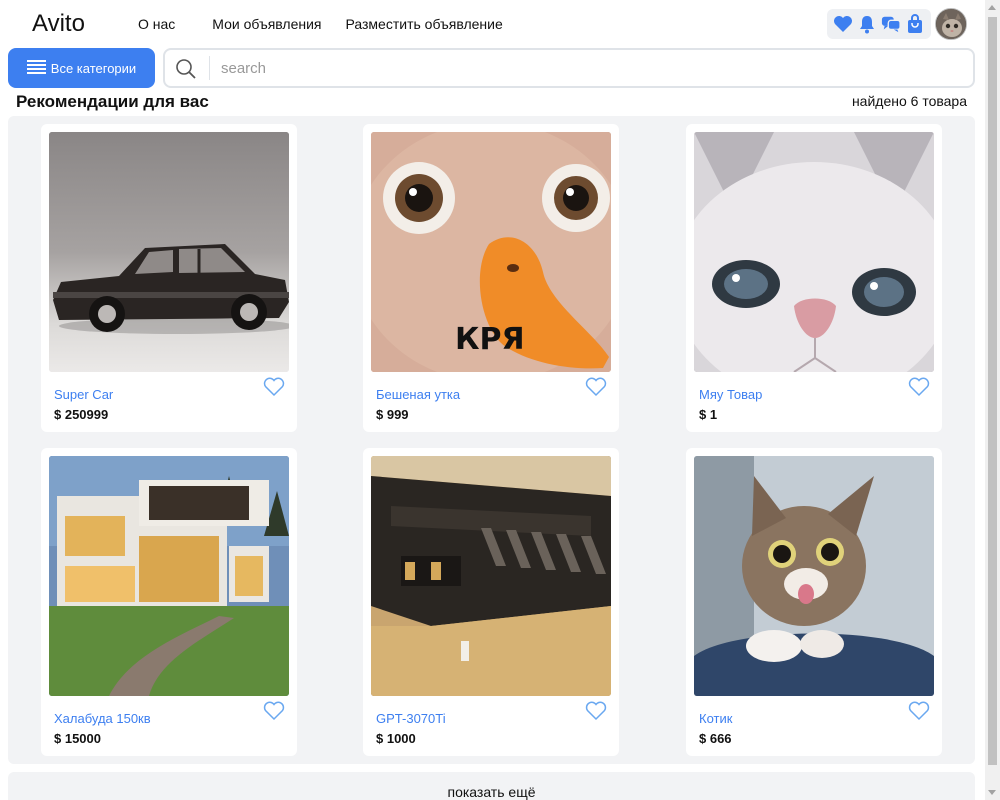 This screenshot has height=800, width=1000. I want to click on show-more-label: показать ещё, so click(491, 792).